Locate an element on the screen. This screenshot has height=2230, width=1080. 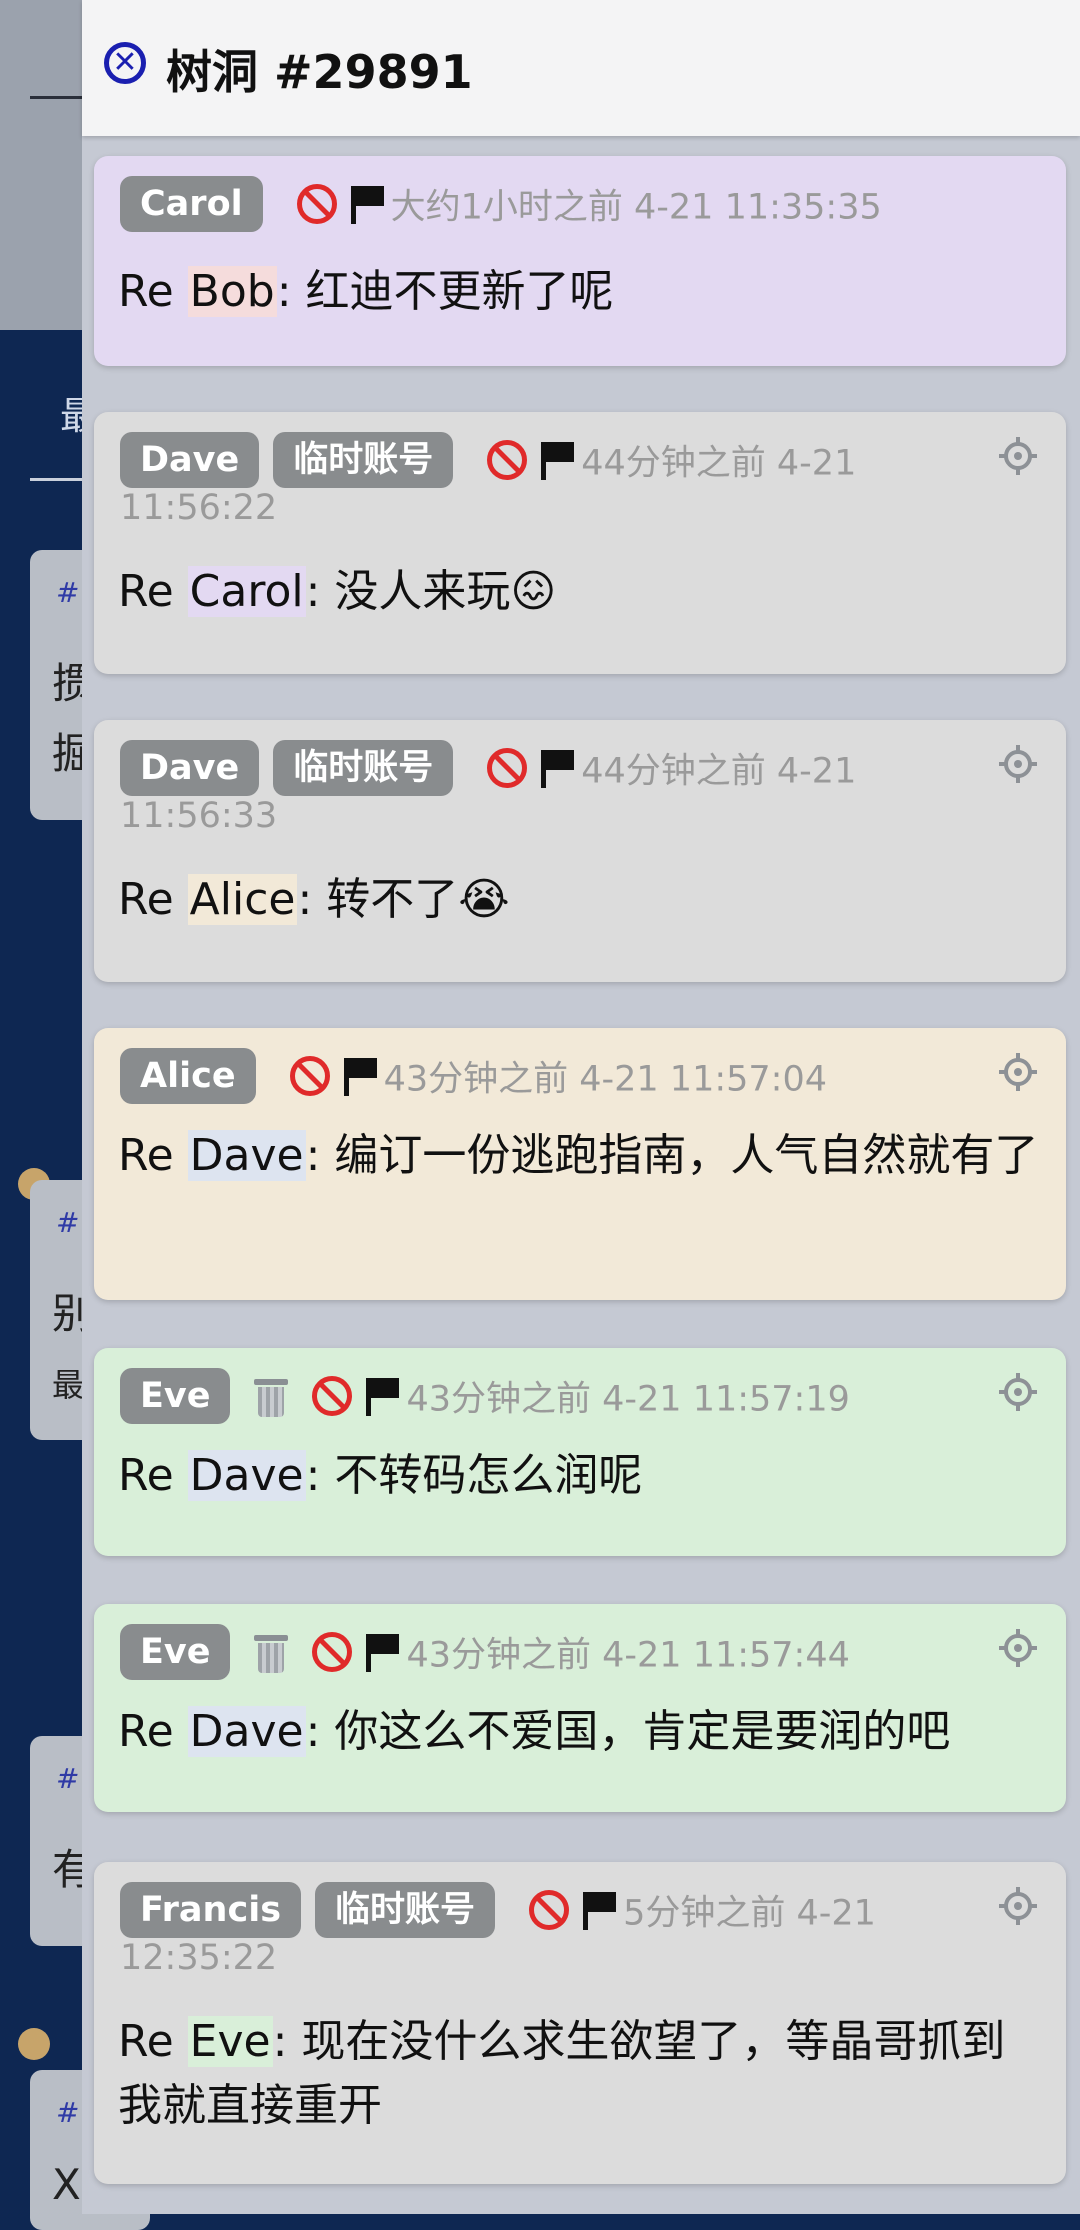
close-icon: ✕ is located at coordinates (125, 63).